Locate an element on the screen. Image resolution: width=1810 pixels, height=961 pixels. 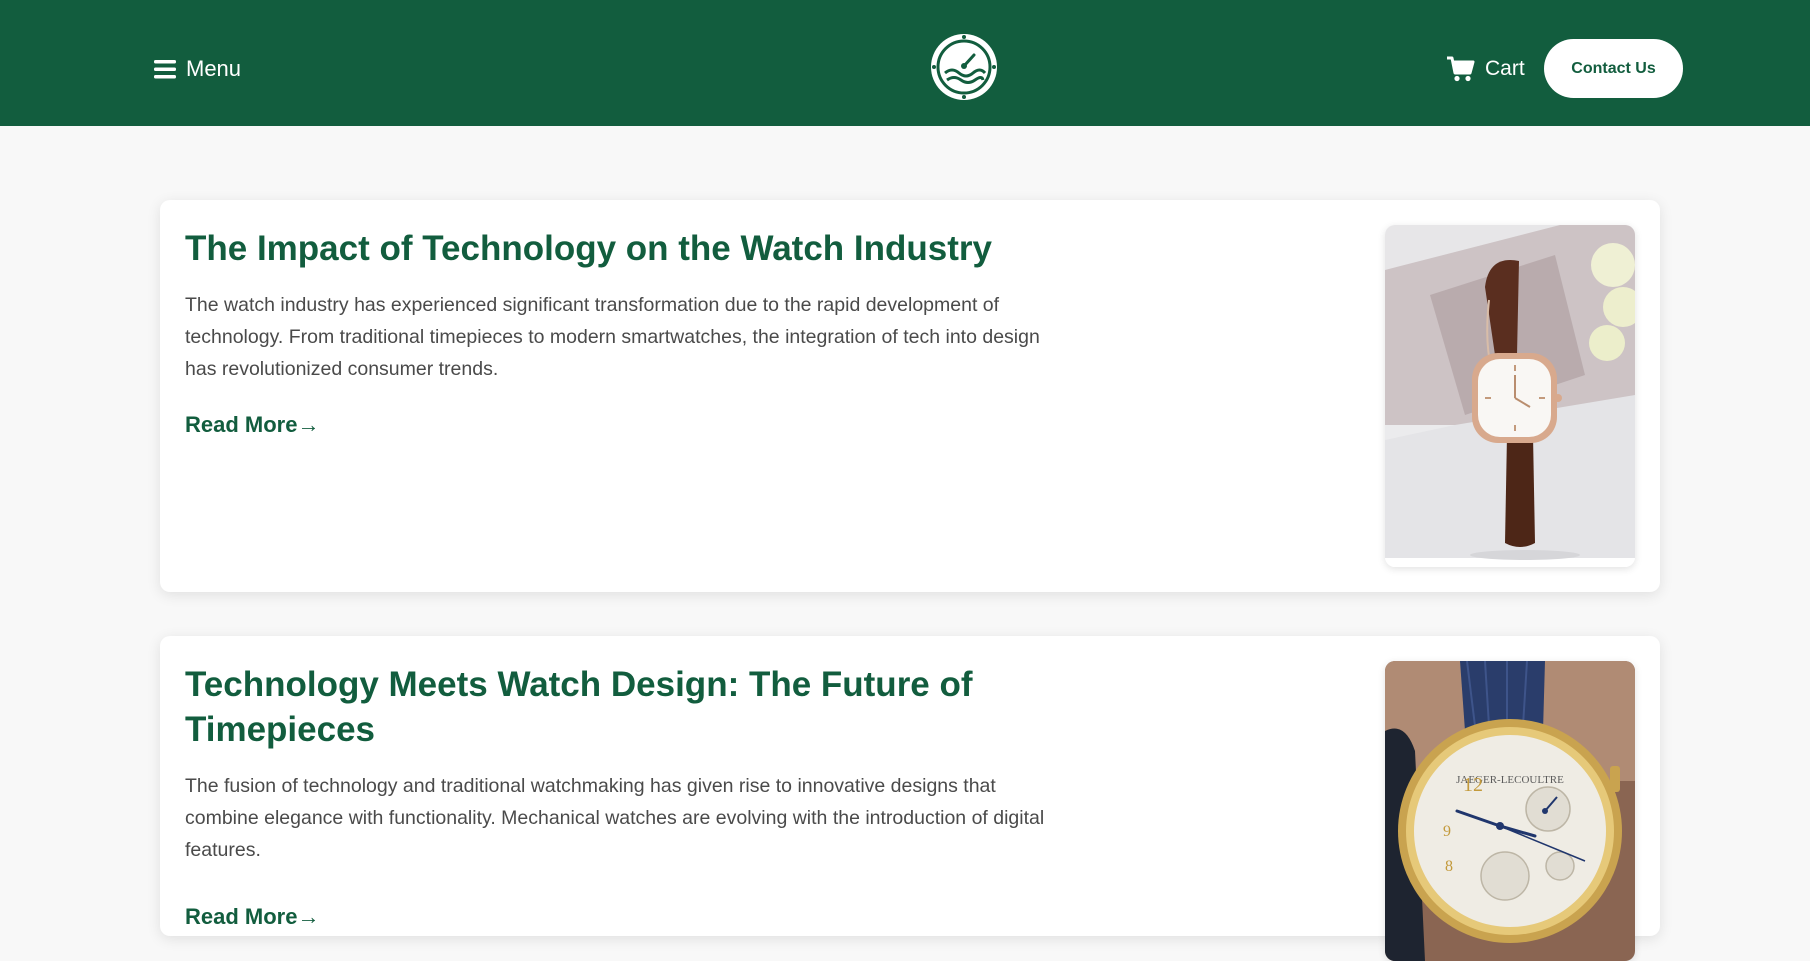
article-image is located at coordinates (1510, 396).